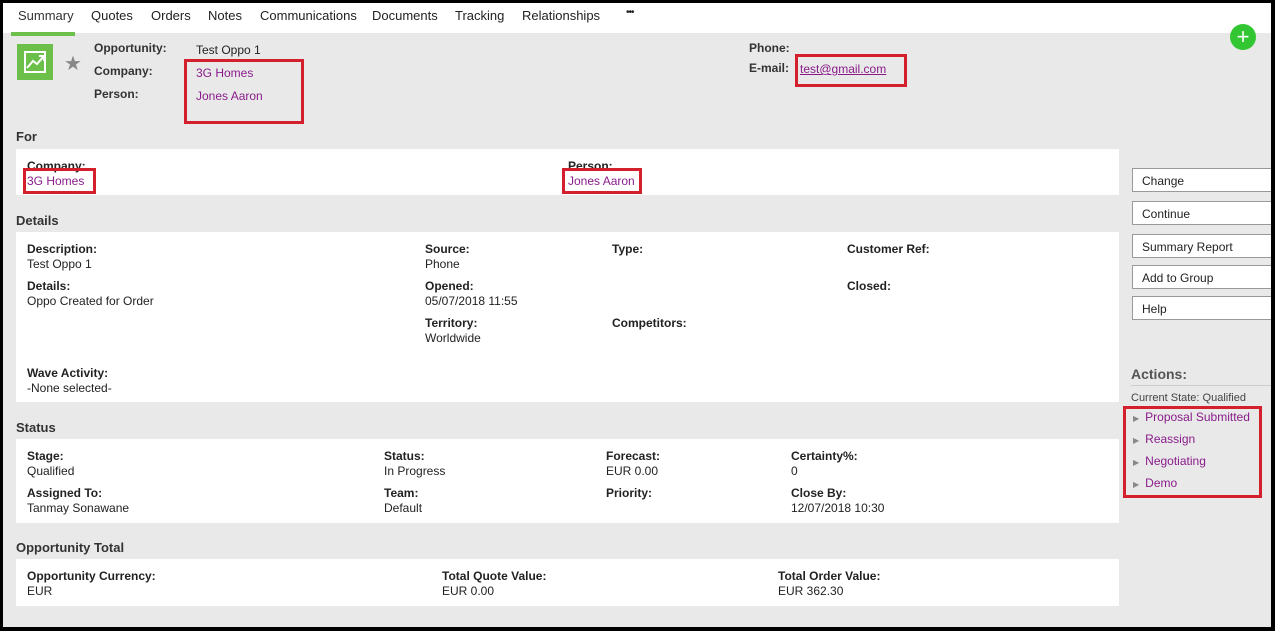  I want to click on status-label: Status:, so click(404, 456).